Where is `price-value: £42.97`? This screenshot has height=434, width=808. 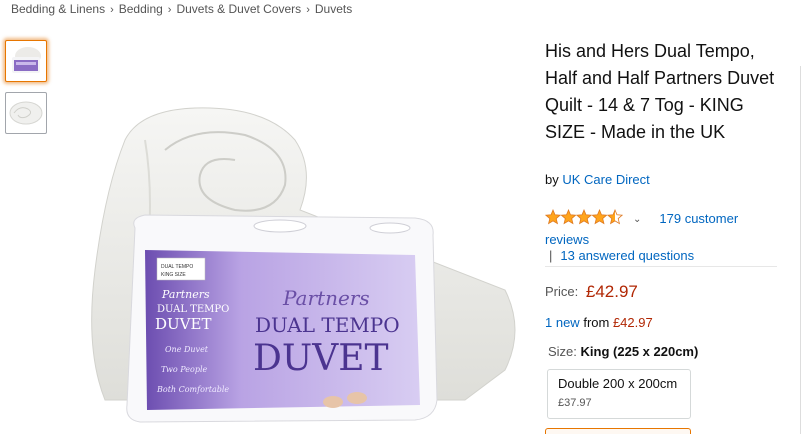
price-value: £42.97 is located at coordinates (611, 291).